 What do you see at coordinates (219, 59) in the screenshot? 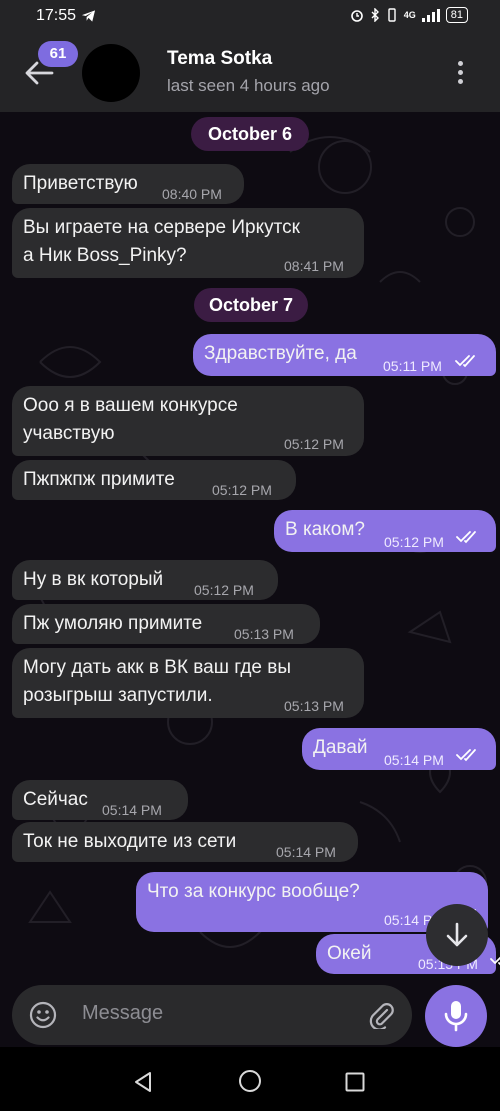
I see `contact-name: Tema Sotka` at bounding box center [219, 59].